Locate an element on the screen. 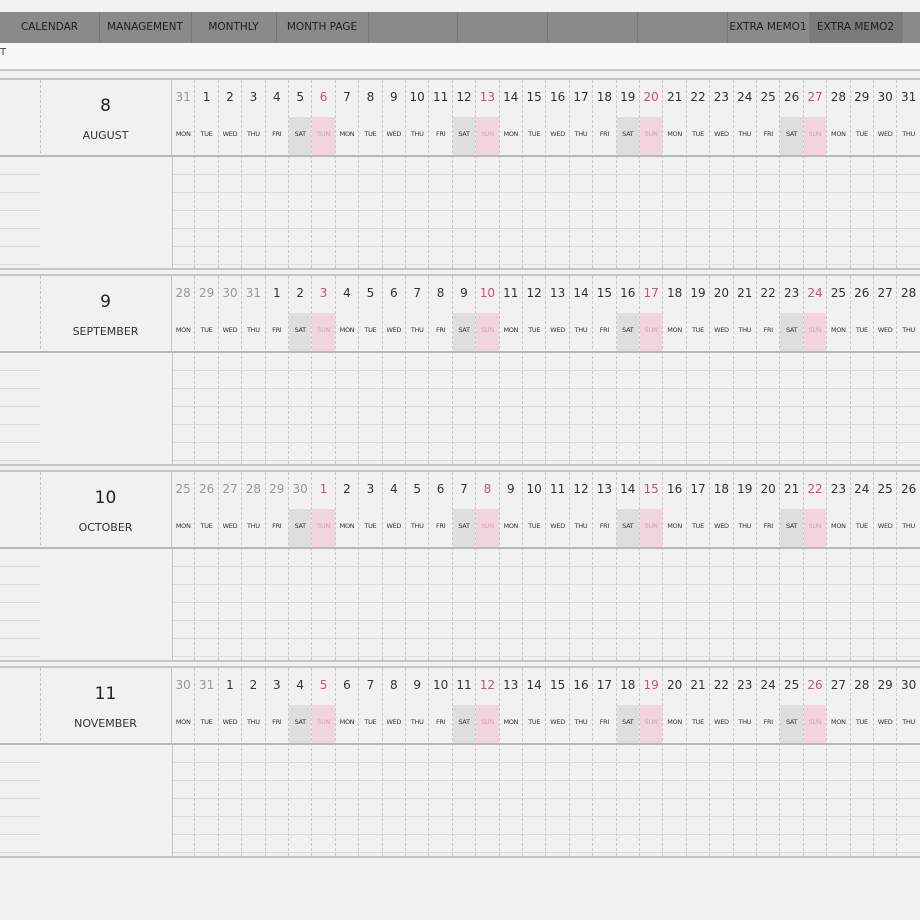 The width and height of the screenshot is (920, 920). day-column: 21 SAT is located at coordinates (792, 566).